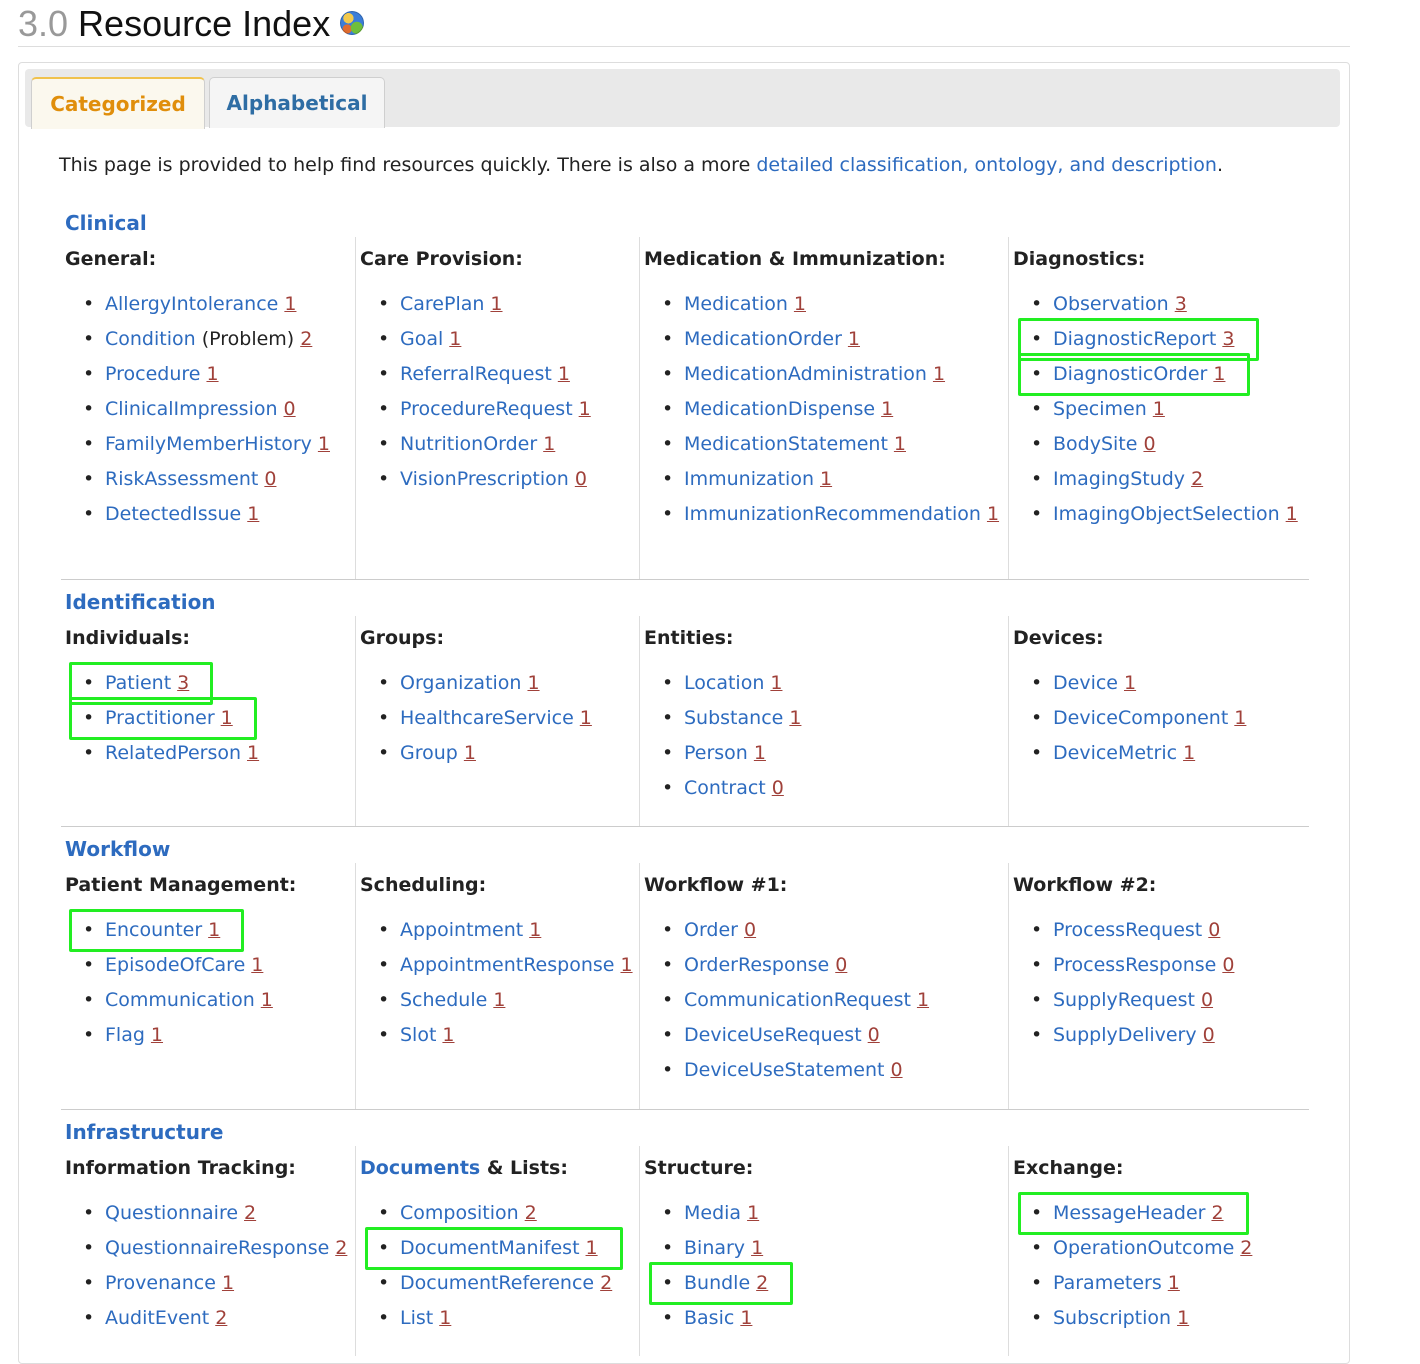  What do you see at coordinates (1125, 1035) in the screenshot?
I see `resource-link: SupplyDelivery` at bounding box center [1125, 1035].